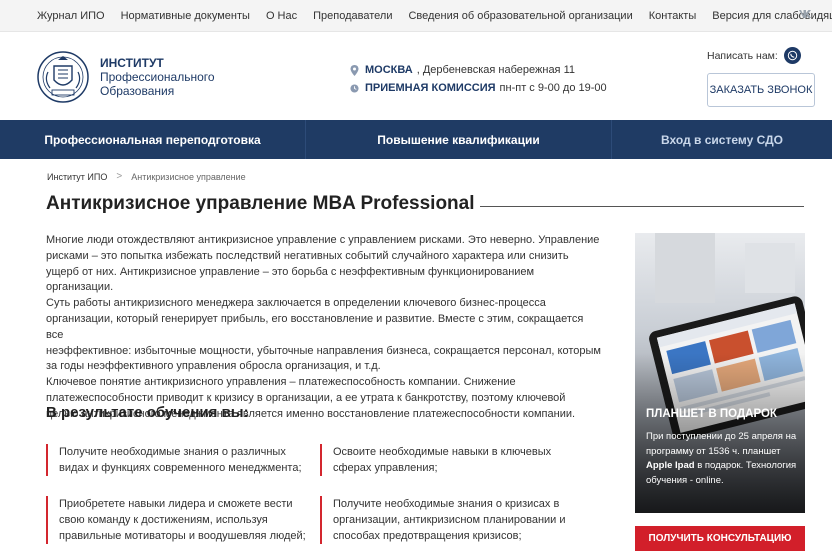  Describe the element at coordinates (711, 414) in the screenshot. I see `promo-title: ПЛАНШЕТ В ПОДАРОК` at that location.